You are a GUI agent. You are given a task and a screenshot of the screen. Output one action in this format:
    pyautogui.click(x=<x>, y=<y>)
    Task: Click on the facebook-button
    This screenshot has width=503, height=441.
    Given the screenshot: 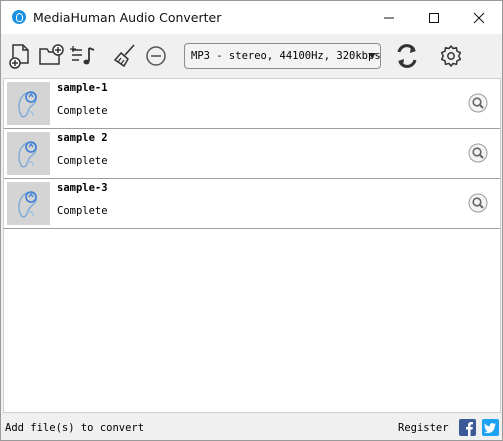 What is the action you would take?
    pyautogui.click(x=467, y=427)
    